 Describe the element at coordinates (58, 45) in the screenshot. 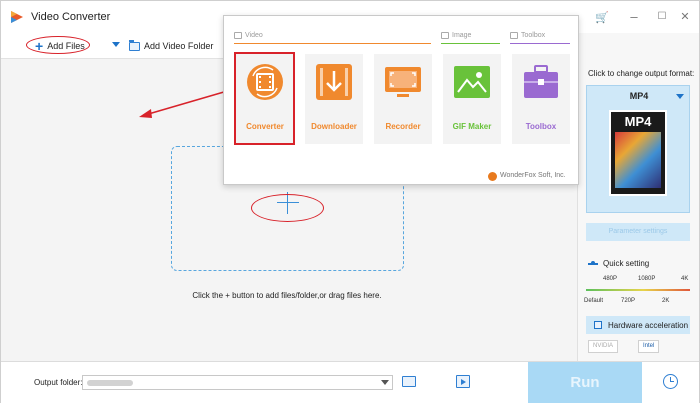

I see `highlight-oval-add-files` at that location.